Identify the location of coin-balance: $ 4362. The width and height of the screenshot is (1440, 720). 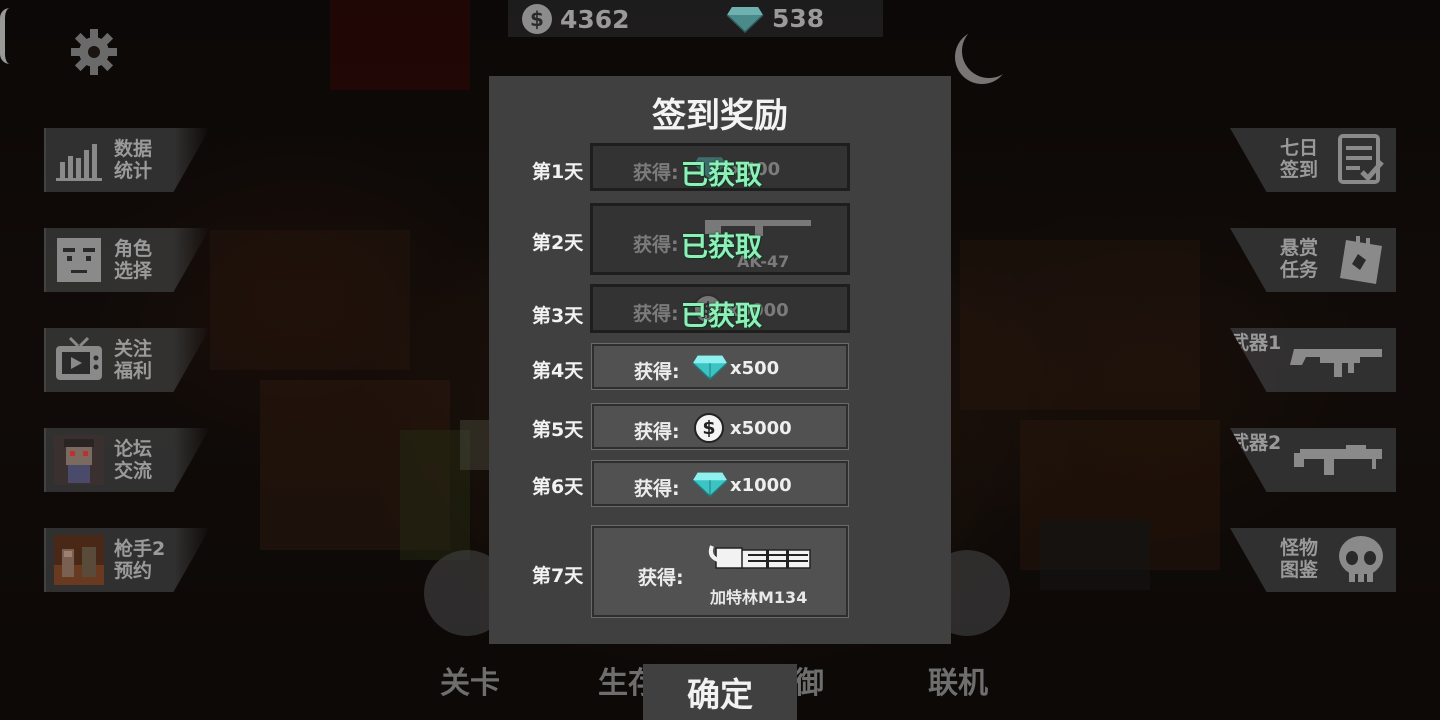
(576, 19).